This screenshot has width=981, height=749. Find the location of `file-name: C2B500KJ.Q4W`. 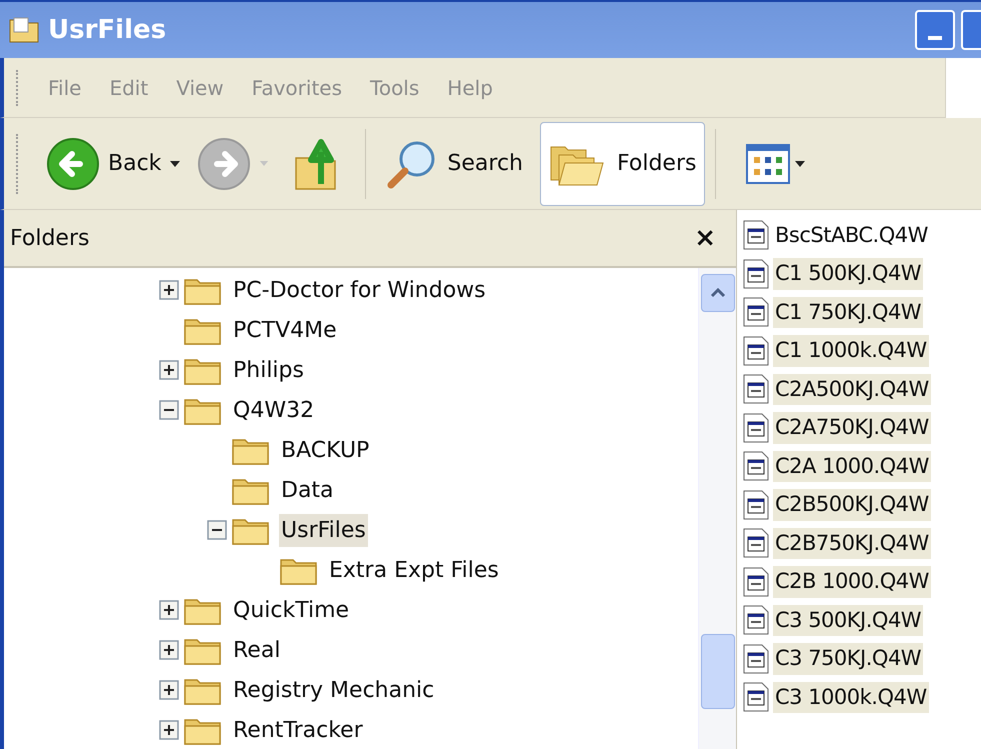

file-name: C2B500KJ.Q4W is located at coordinates (852, 504).